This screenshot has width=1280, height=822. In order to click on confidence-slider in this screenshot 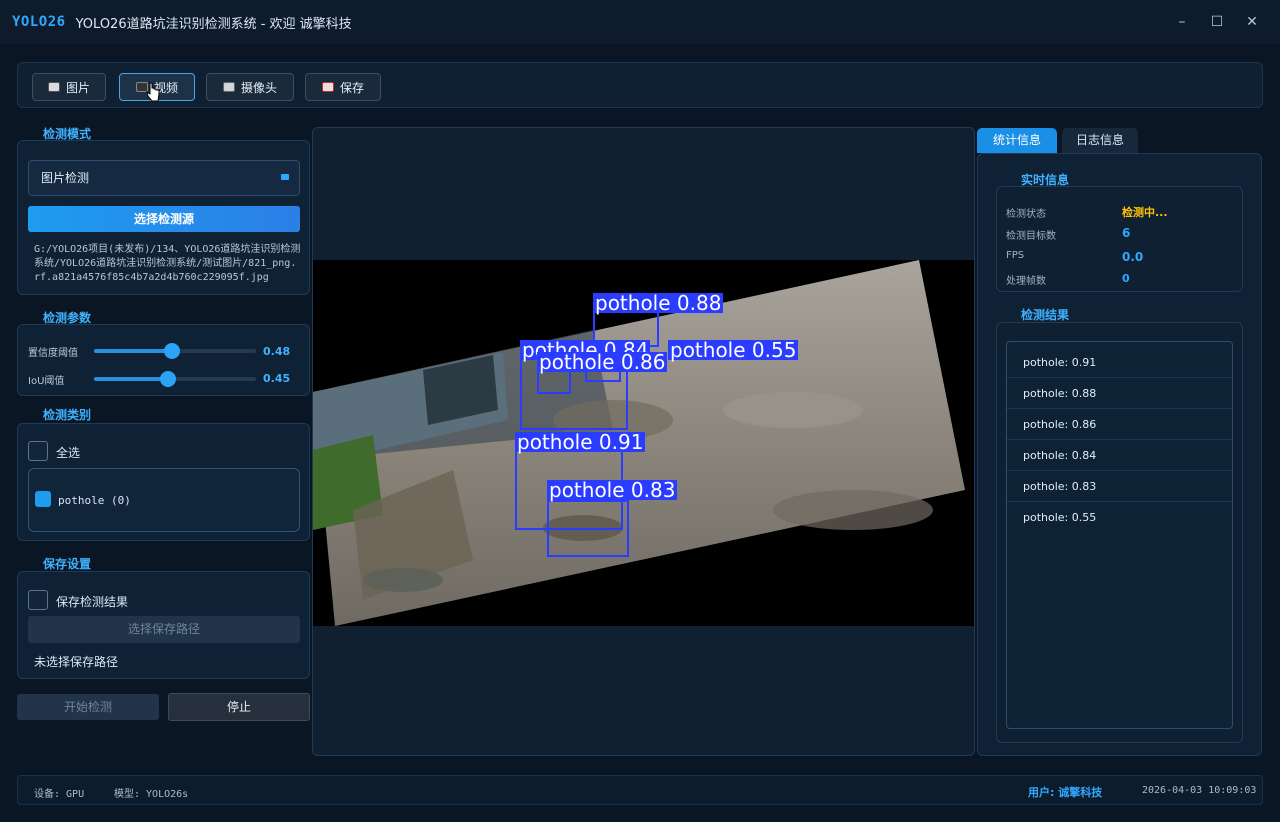, I will do `click(175, 351)`.